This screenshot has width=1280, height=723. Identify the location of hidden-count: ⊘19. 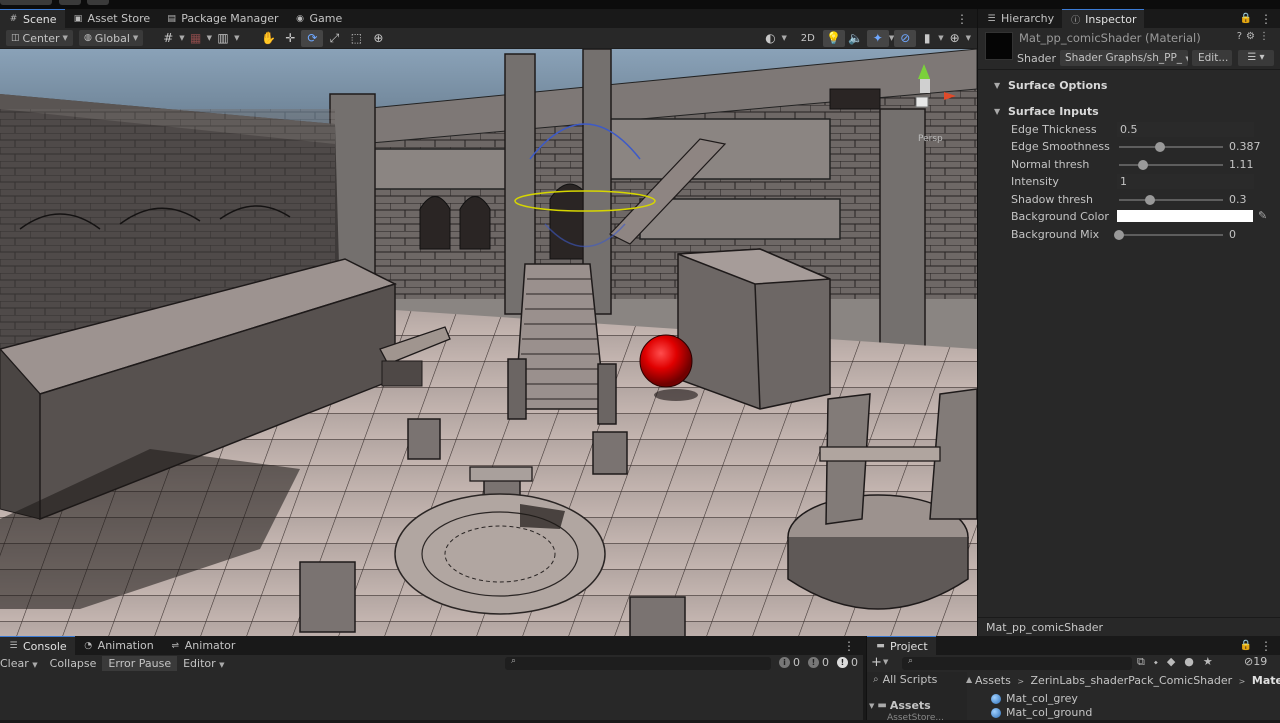
(1255, 661).